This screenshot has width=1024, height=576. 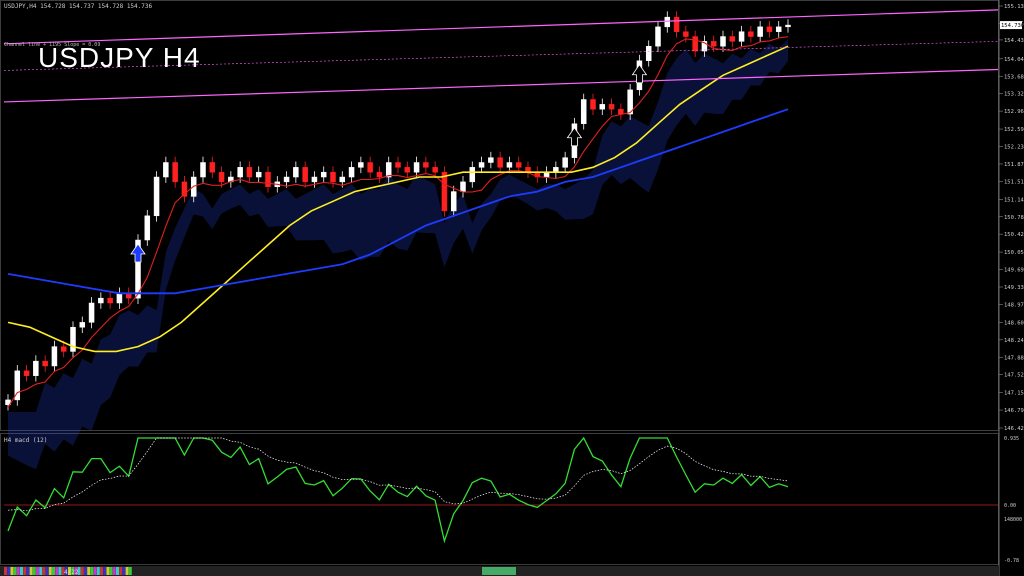 What do you see at coordinates (1014, 200) in the screenshot?
I see `price-tick-label: 151.140` at bounding box center [1014, 200].